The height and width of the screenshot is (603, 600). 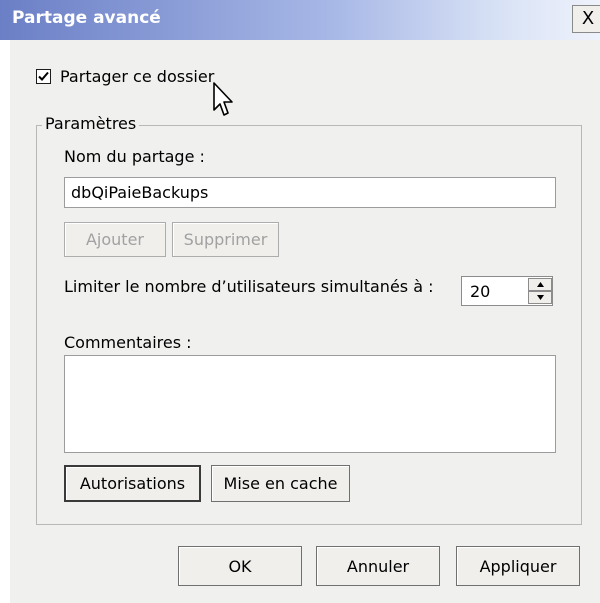 I want to click on arrow-up-icon, so click(x=540, y=284).